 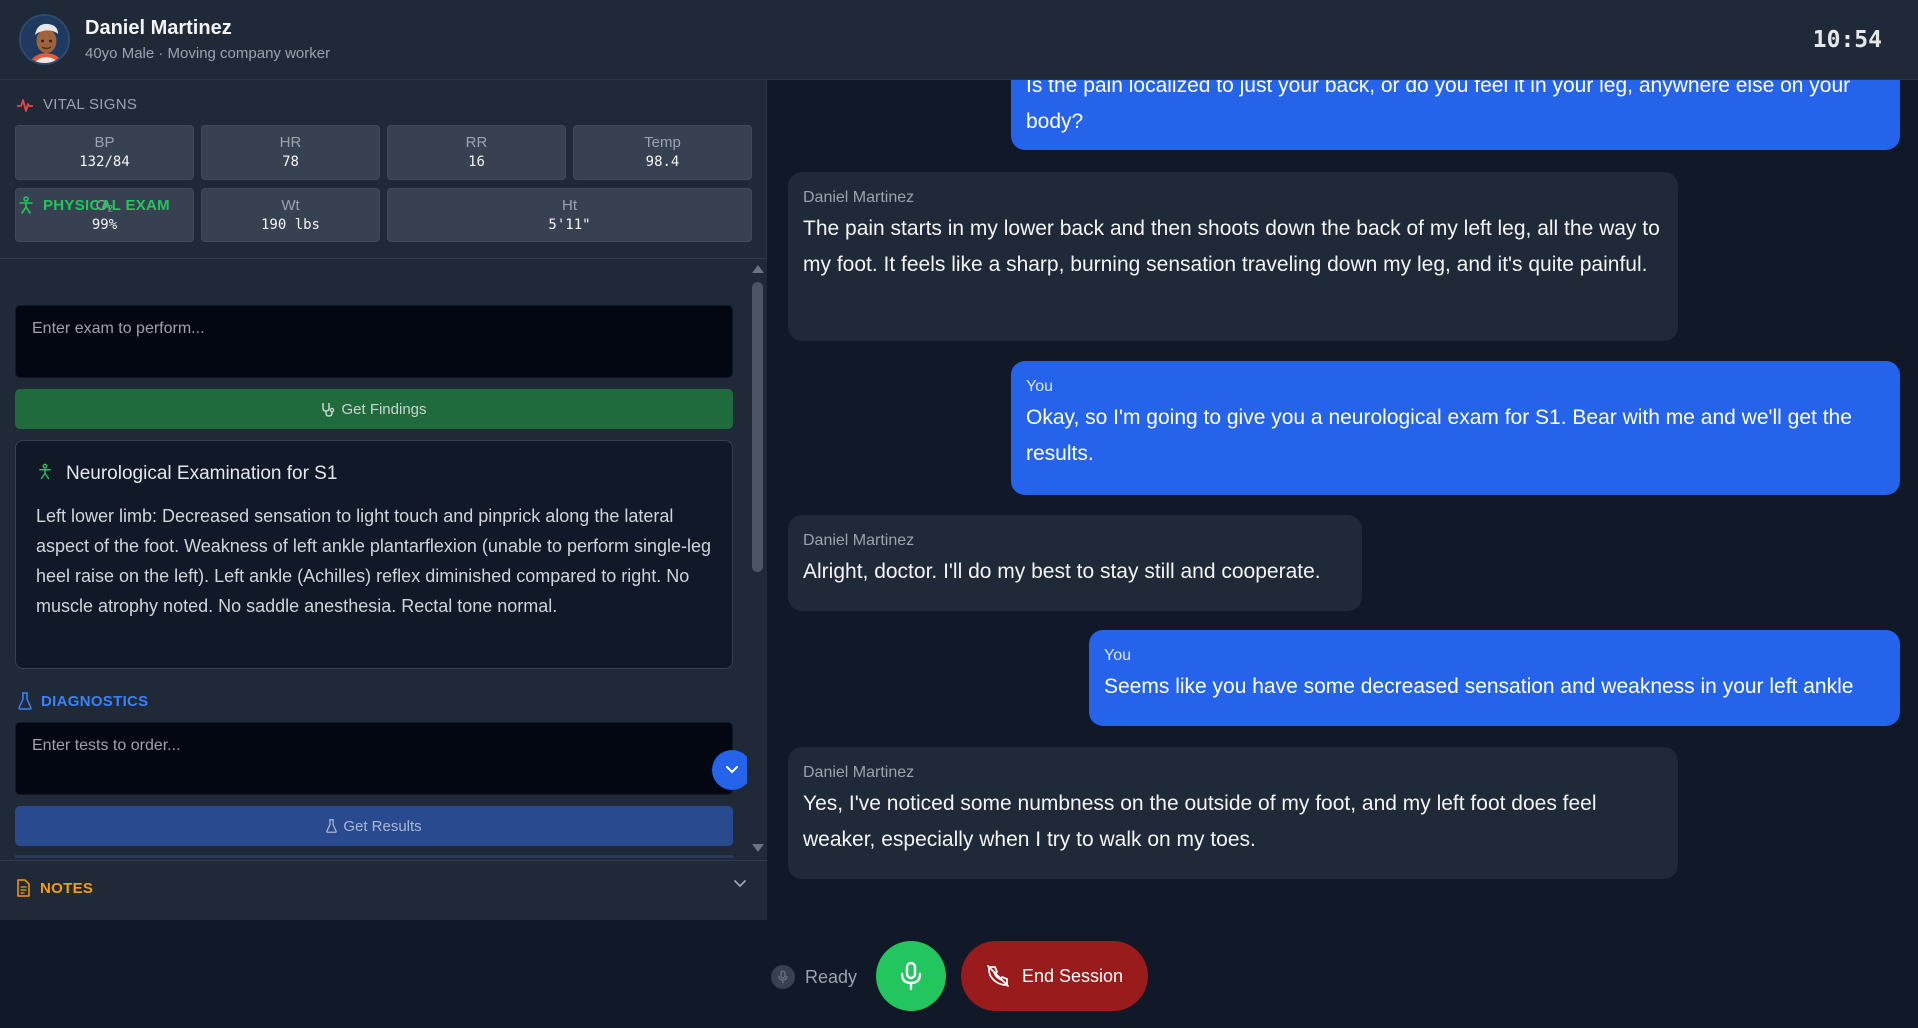 What do you see at coordinates (569, 225) in the screenshot?
I see `vital-value: 5'11"` at bounding box center [569, 225].